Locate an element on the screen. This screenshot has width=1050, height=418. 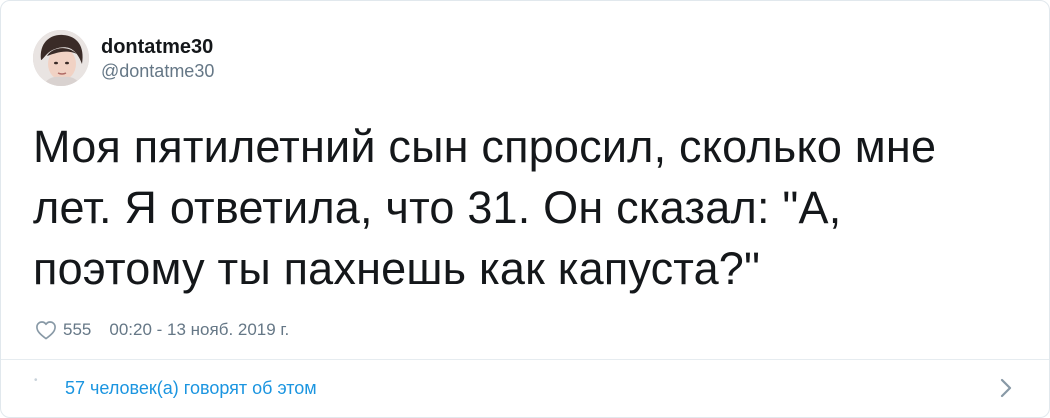
tweet-timestamp: 00:20 - 13 нояб. 2019 г. is located at coordinates (199, 330).